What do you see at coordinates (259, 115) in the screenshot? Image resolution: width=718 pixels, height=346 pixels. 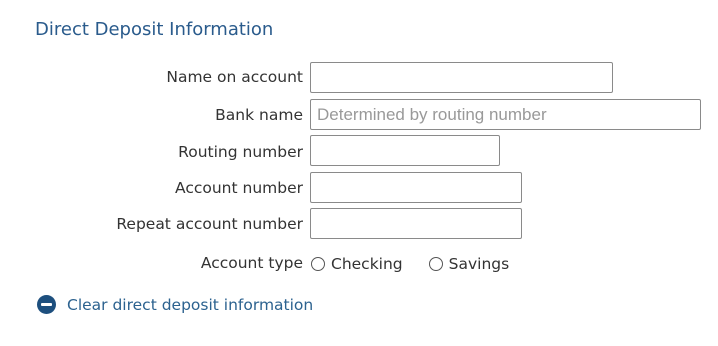 I see `bank-name-label: Bank name` at bounding box center [259, 115].